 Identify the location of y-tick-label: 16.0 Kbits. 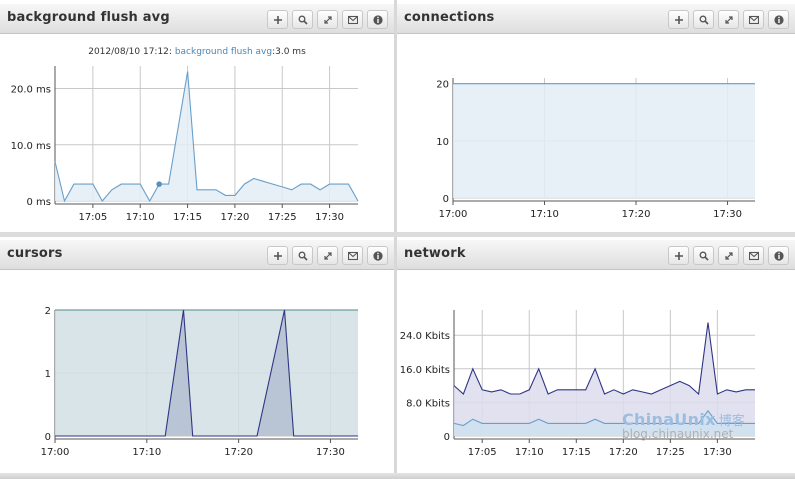
(425, 370).